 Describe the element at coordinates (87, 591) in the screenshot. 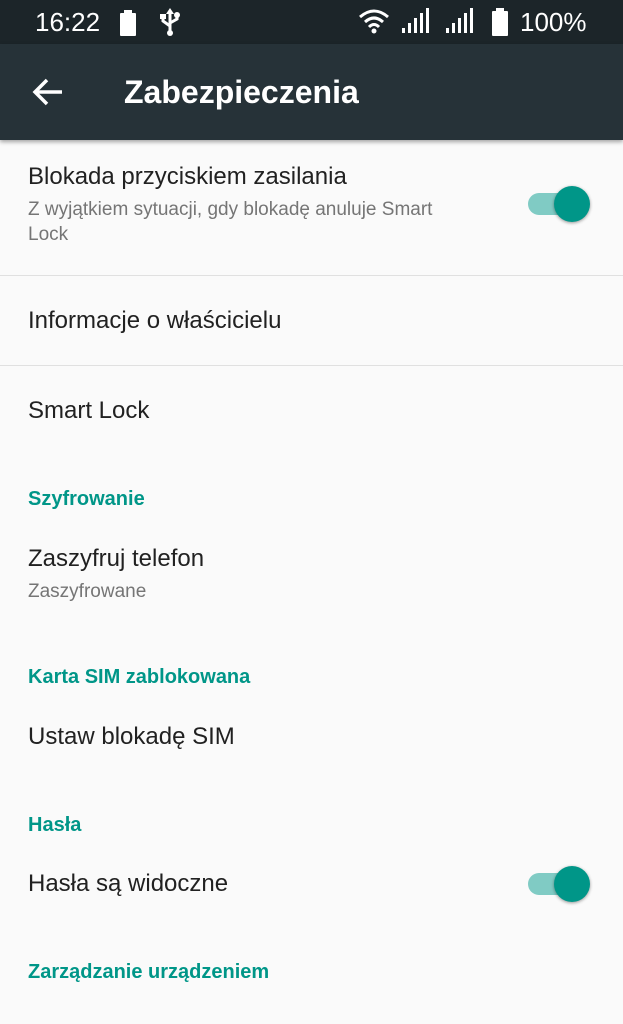

I see `setting-summary: Zaszyfrowane` at that location.